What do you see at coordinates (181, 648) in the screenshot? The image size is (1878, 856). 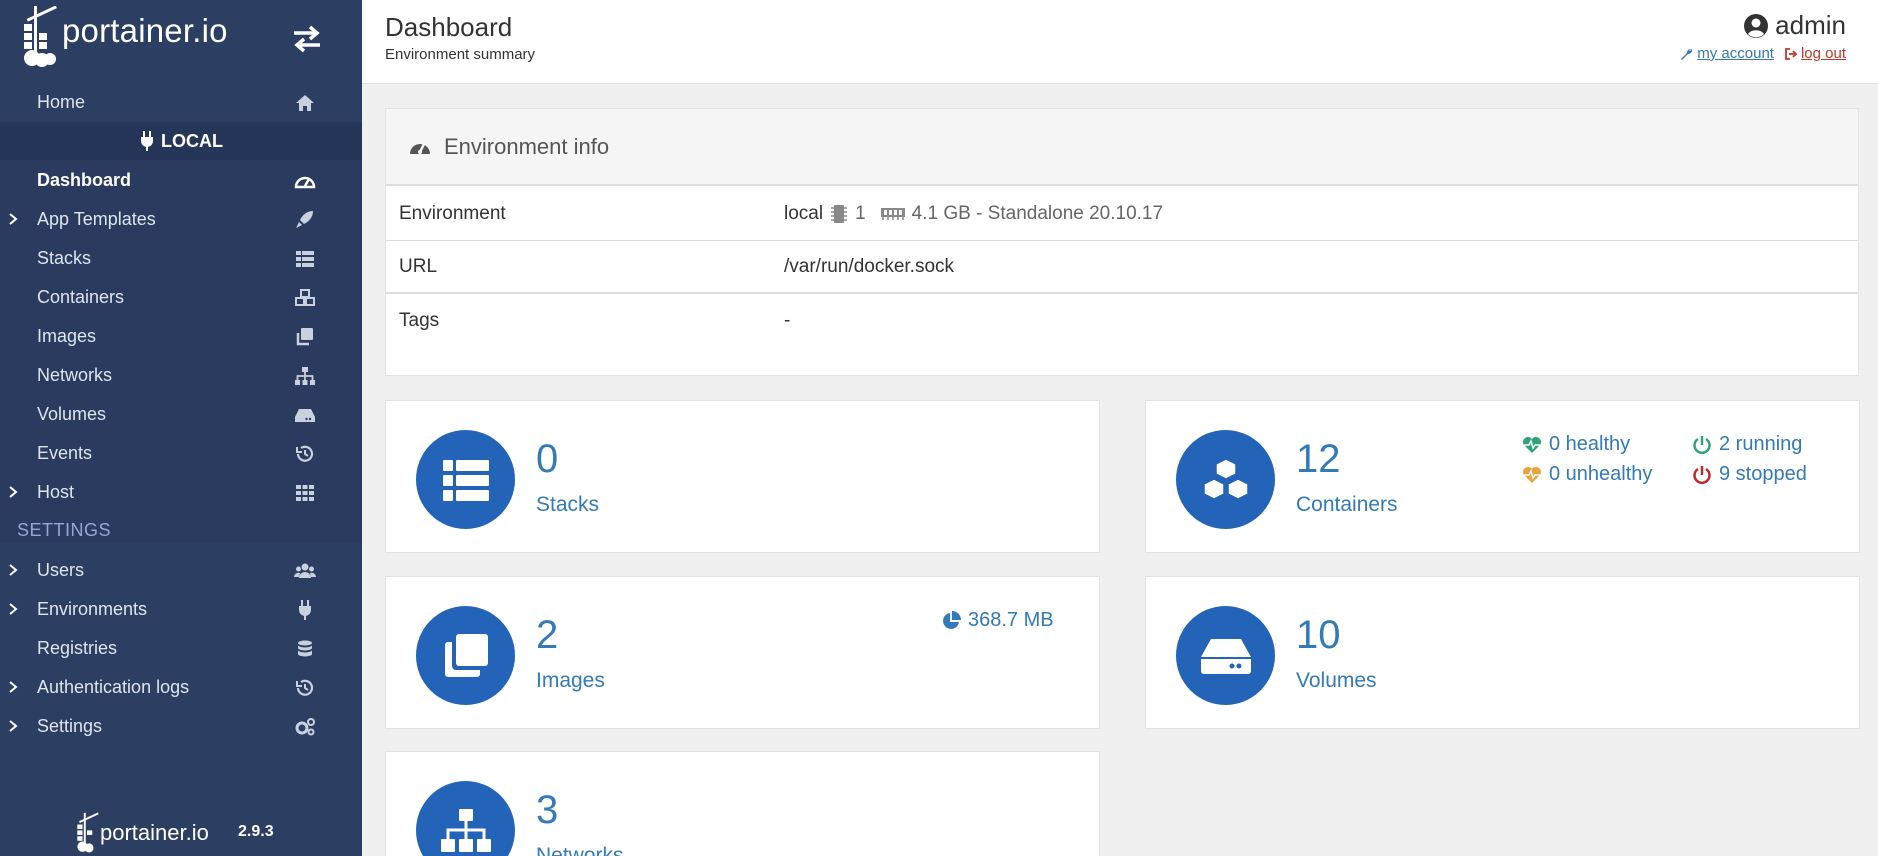 I see `sidebar-item-registries: Registries` at bounding box center [181, 648].